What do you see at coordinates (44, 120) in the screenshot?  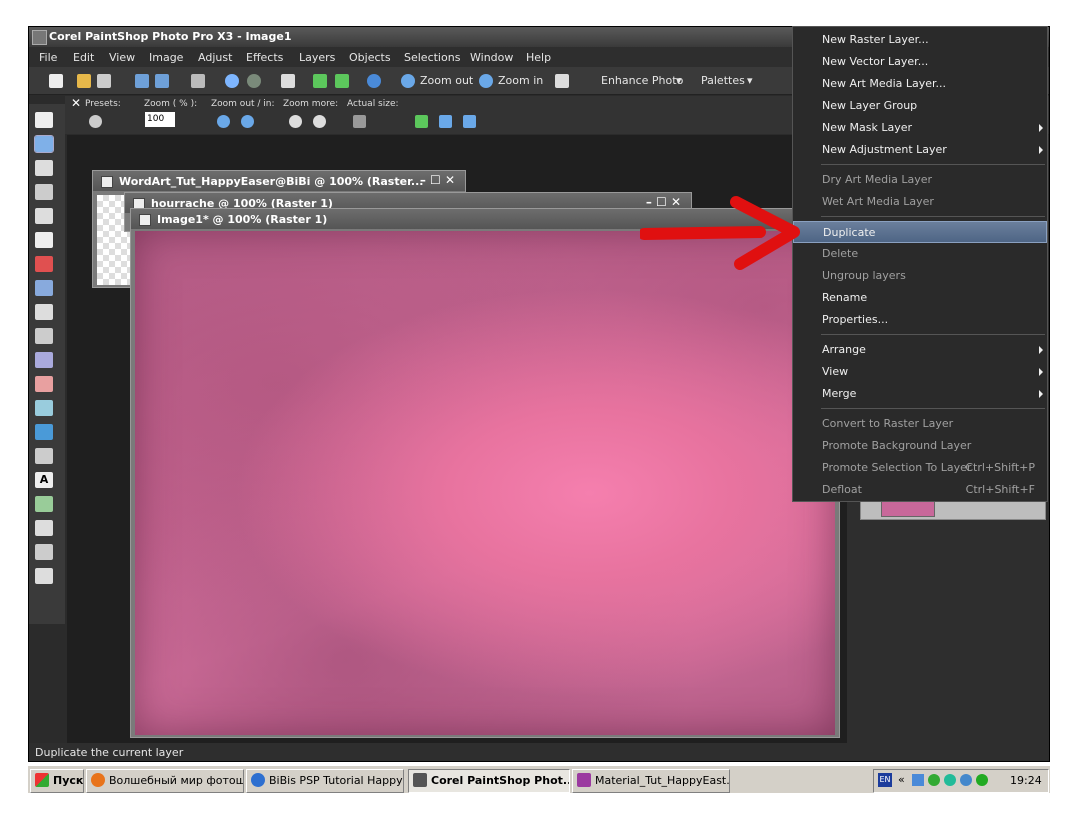 I see `pan-tool-icon` at bounding box center [44, 120].